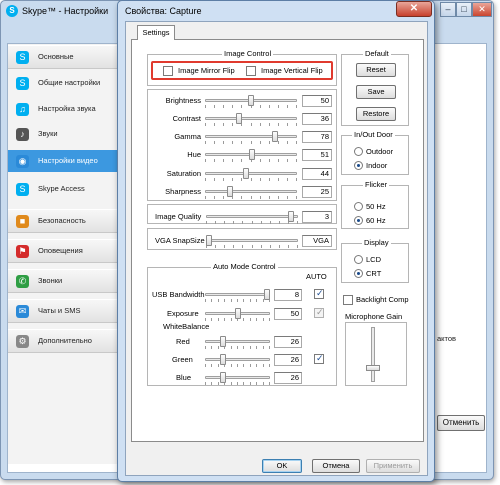 This screenshot has width=500, height=485. Describe the element at coordinates (374, 316) in the screenshot. I see `microphone-gain-label: Microphone Gain` at that location.